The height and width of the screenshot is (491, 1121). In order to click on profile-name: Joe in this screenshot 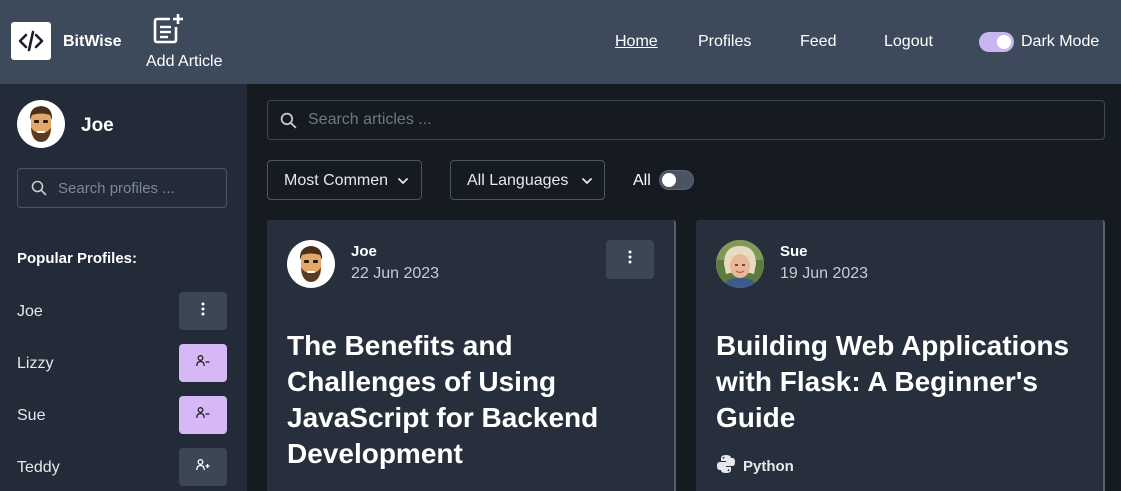, I will do `click(30, 312)`.